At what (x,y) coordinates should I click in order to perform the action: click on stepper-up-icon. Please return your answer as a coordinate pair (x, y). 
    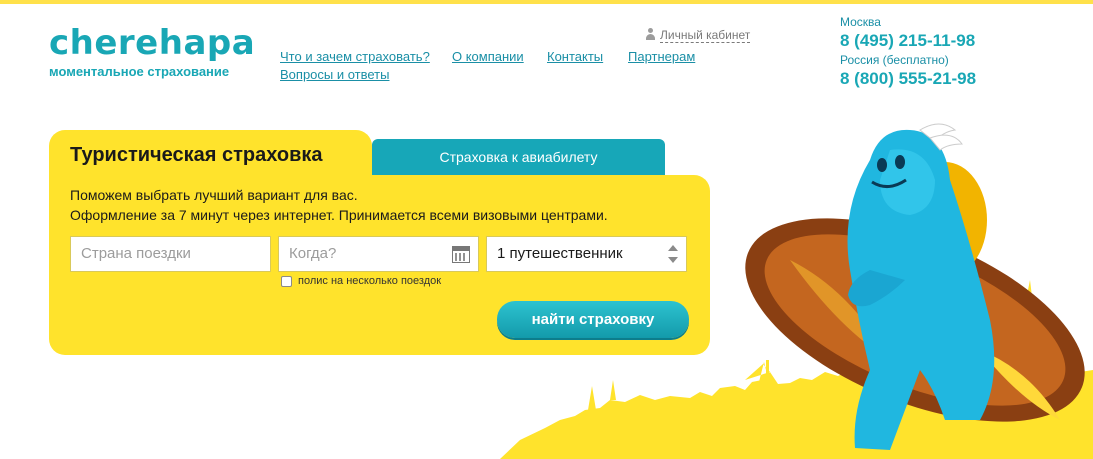
    Looking at the image, I should click on (673, 248).